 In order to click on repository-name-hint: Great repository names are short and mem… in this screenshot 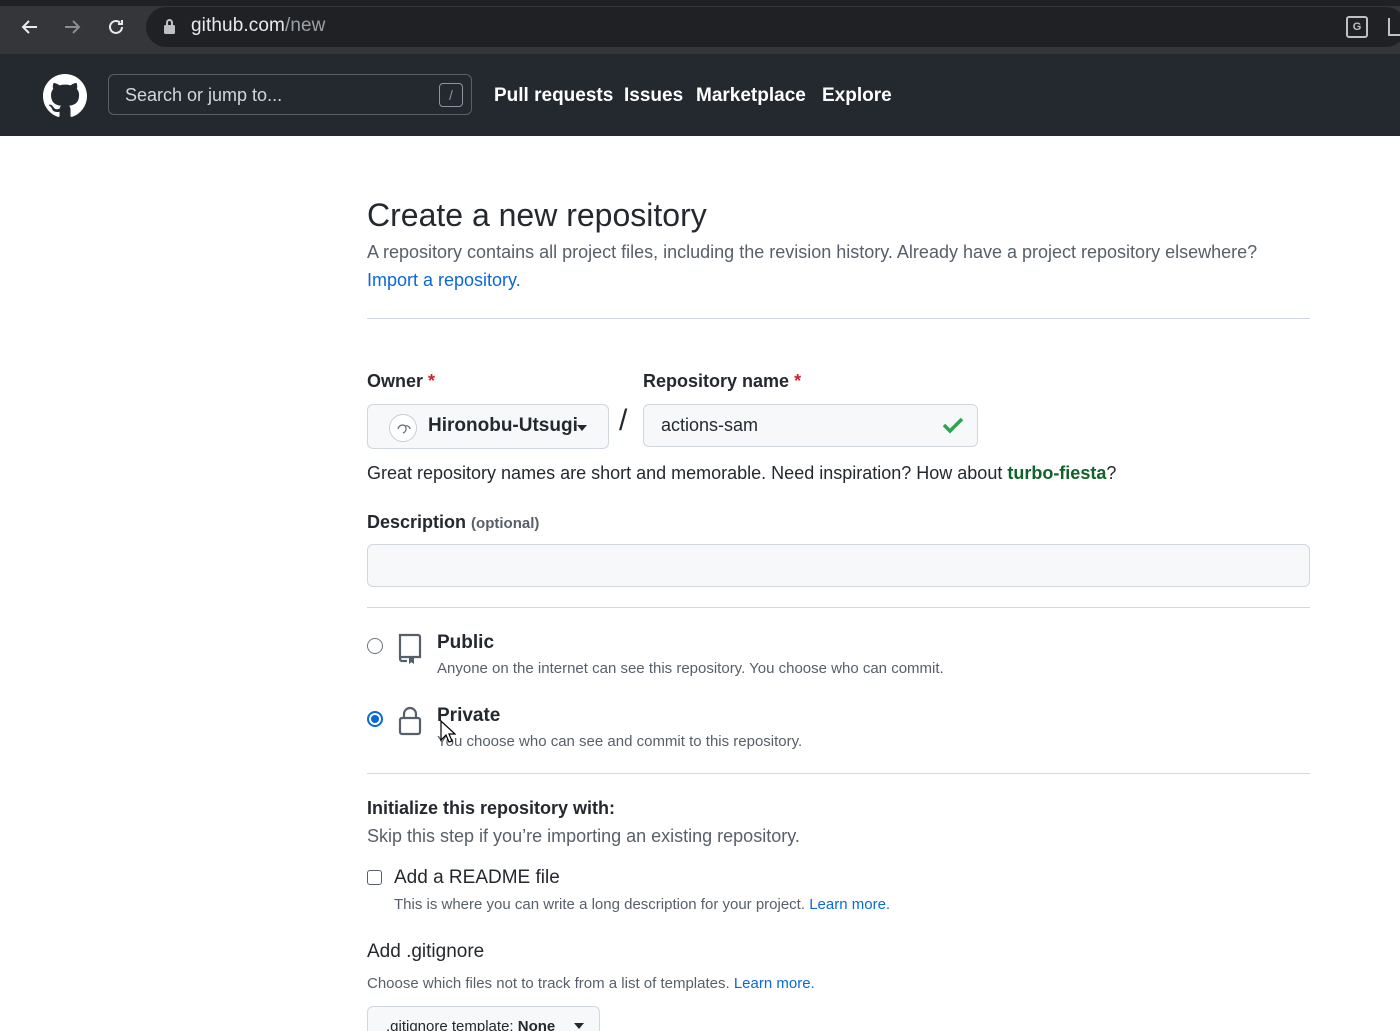, I will do `click(742, 473)`.